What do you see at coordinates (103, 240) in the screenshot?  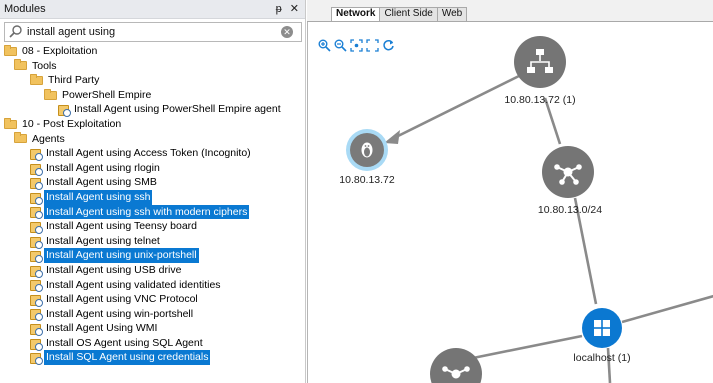 I see `tree-item-label: Install Agent using telnet` at bounding box center [103, 240].